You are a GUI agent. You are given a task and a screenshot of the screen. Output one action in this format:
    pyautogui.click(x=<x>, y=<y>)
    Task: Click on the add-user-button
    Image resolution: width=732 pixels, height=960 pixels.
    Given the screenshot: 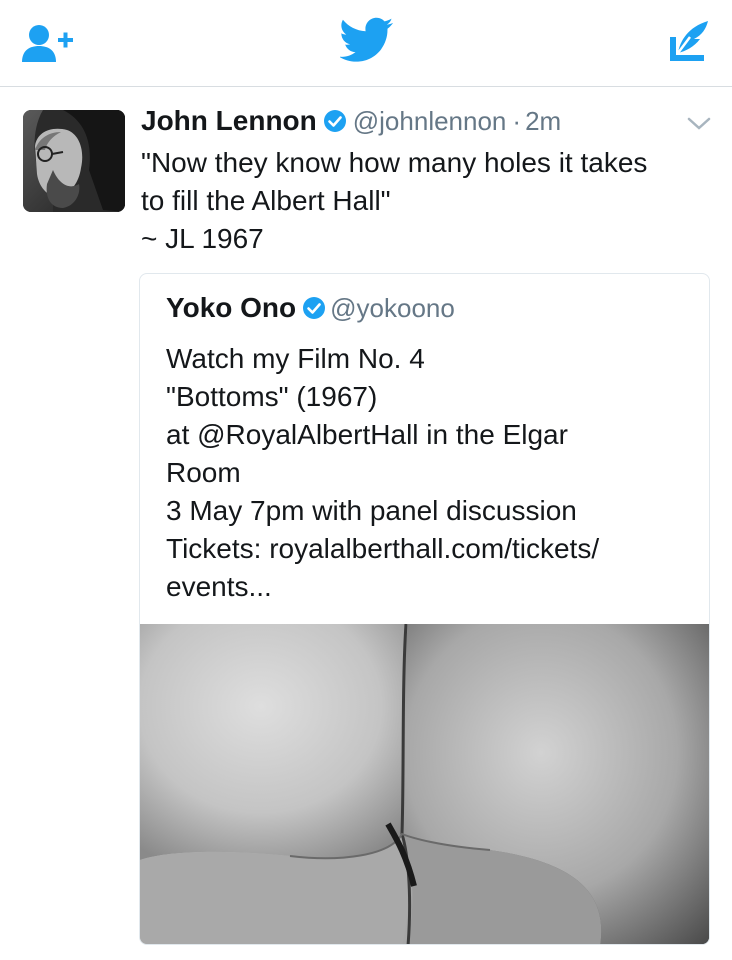 What is the action you would take?
    pyautogui.click(x=50, y=44)
    